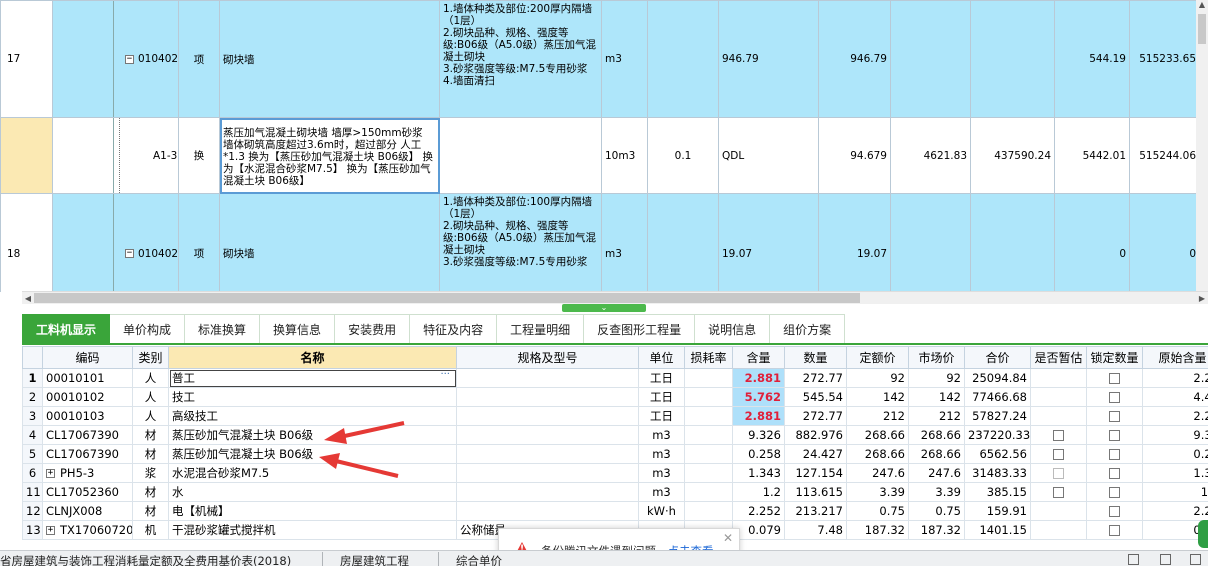 This screenshot has width=1208, height=566. What do you see at coordinates (936, 435) in the screenshot?
I see `resource-market-price: 268.66` at bounding box center [936, 435].